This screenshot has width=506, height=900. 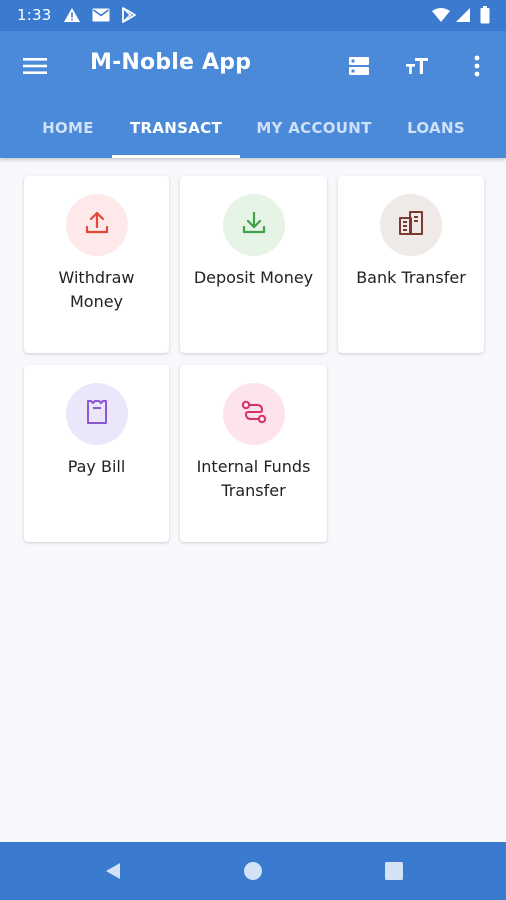 What do you see at coordinates (477, 66) in the screenshot?
I see `more-vert-icon` at bounding box center [477, 66].